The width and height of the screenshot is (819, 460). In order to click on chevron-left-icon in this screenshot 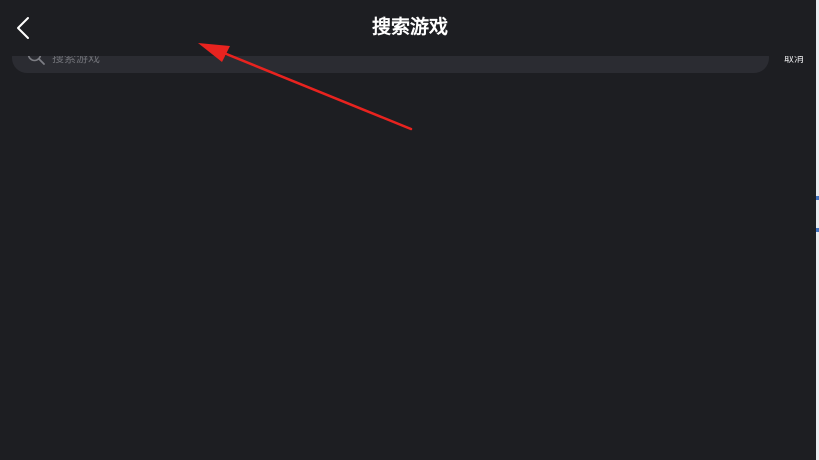, I will do `click(23, 28)`.